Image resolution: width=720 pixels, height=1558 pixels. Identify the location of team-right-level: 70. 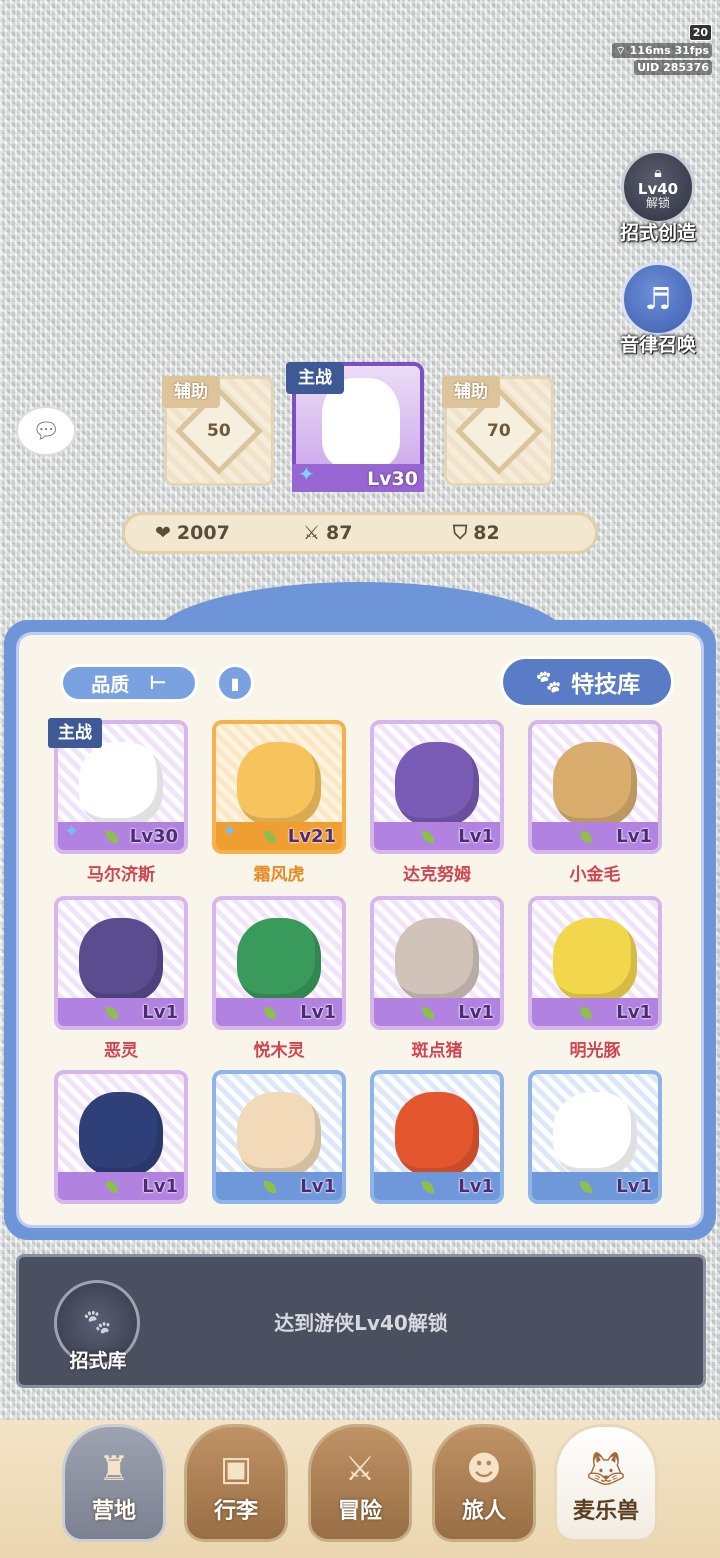
(499, 430).